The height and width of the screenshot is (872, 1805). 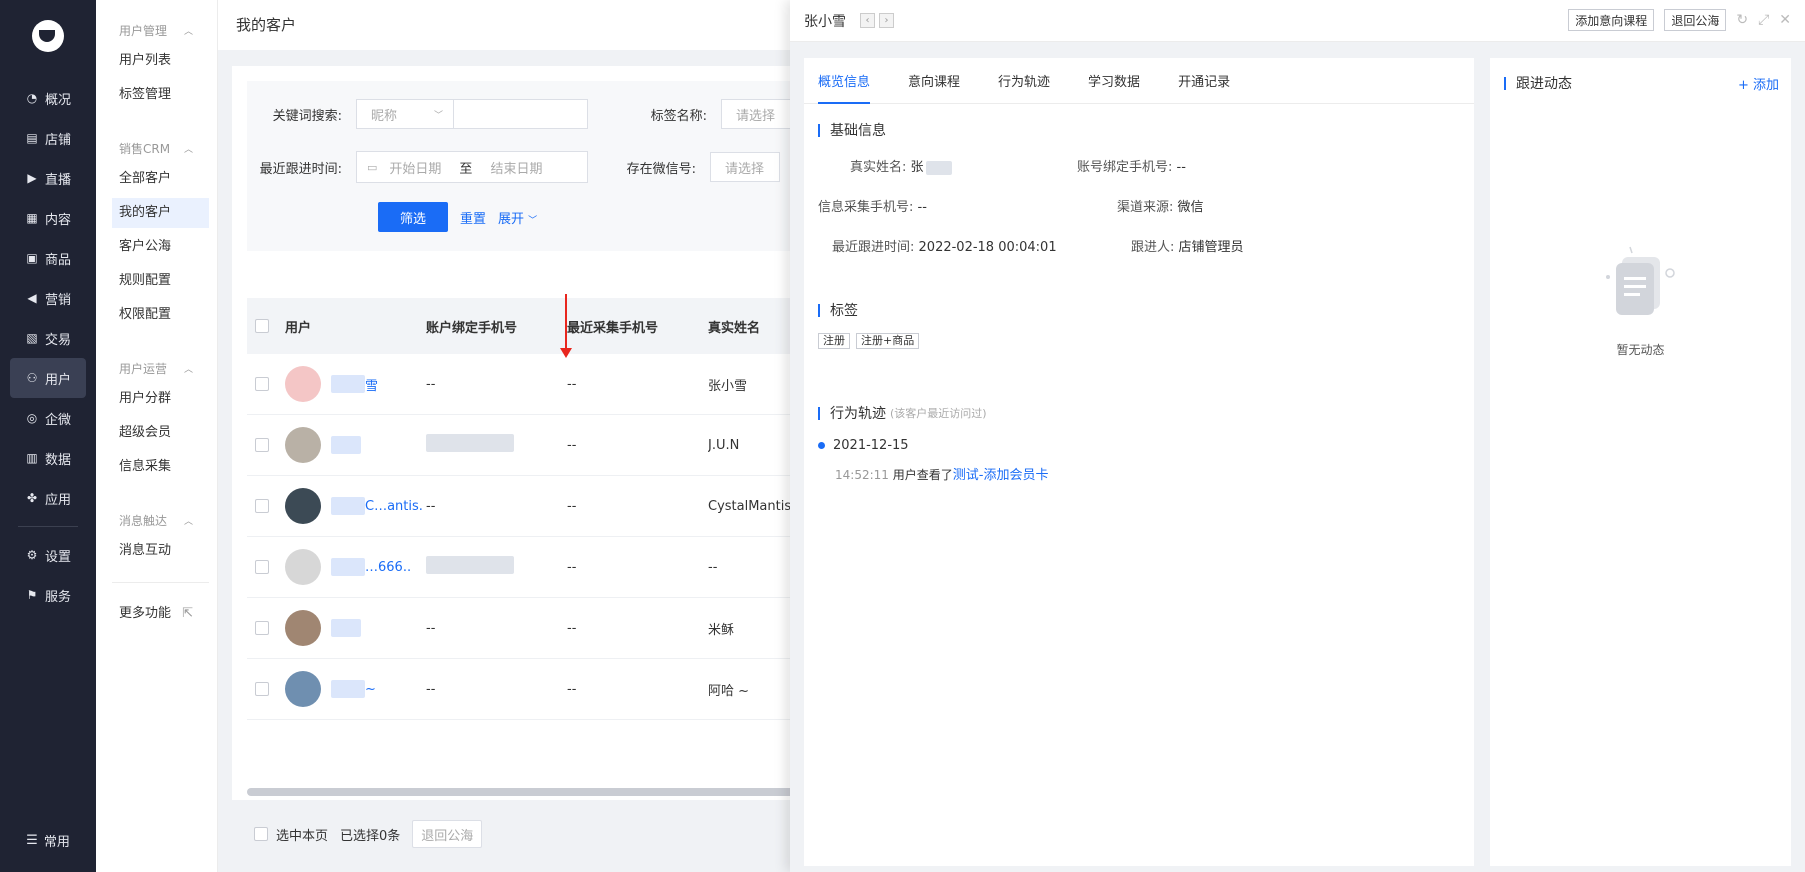 What do you see at coordinates (867, 20) in the screenshot?
I see `prev-icon: ‹` at bounding box center [867, 20].